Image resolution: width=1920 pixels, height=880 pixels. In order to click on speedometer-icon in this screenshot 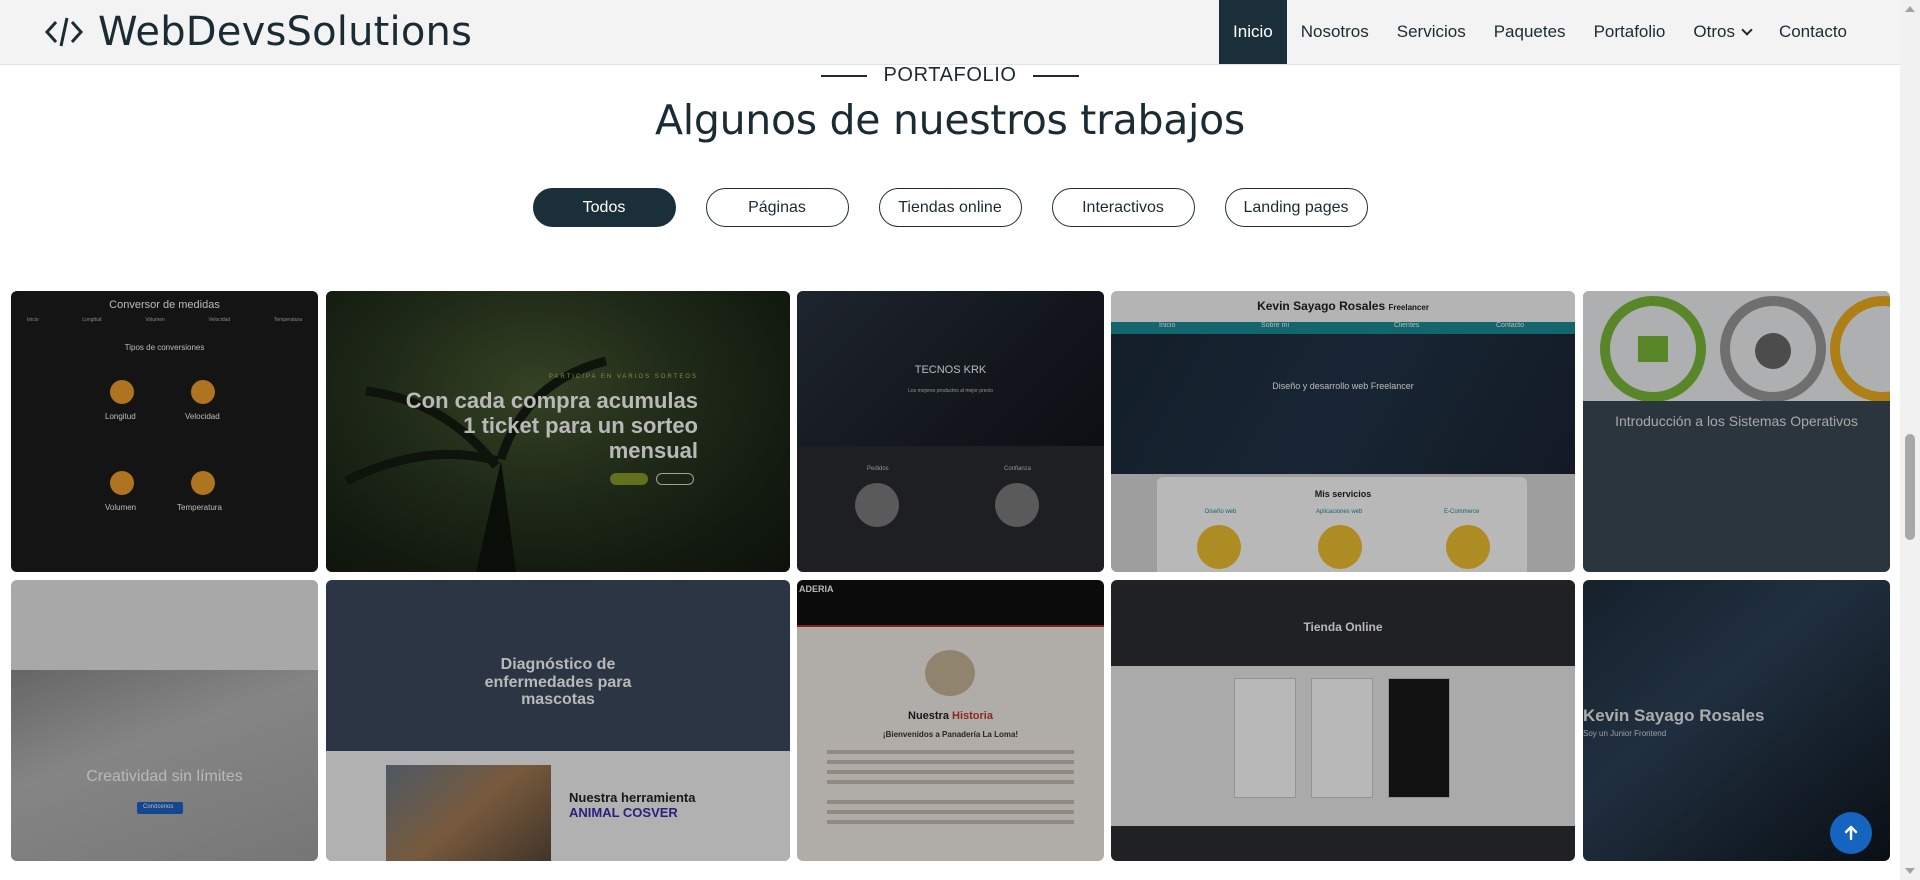, I will do `click(203, 392)`.